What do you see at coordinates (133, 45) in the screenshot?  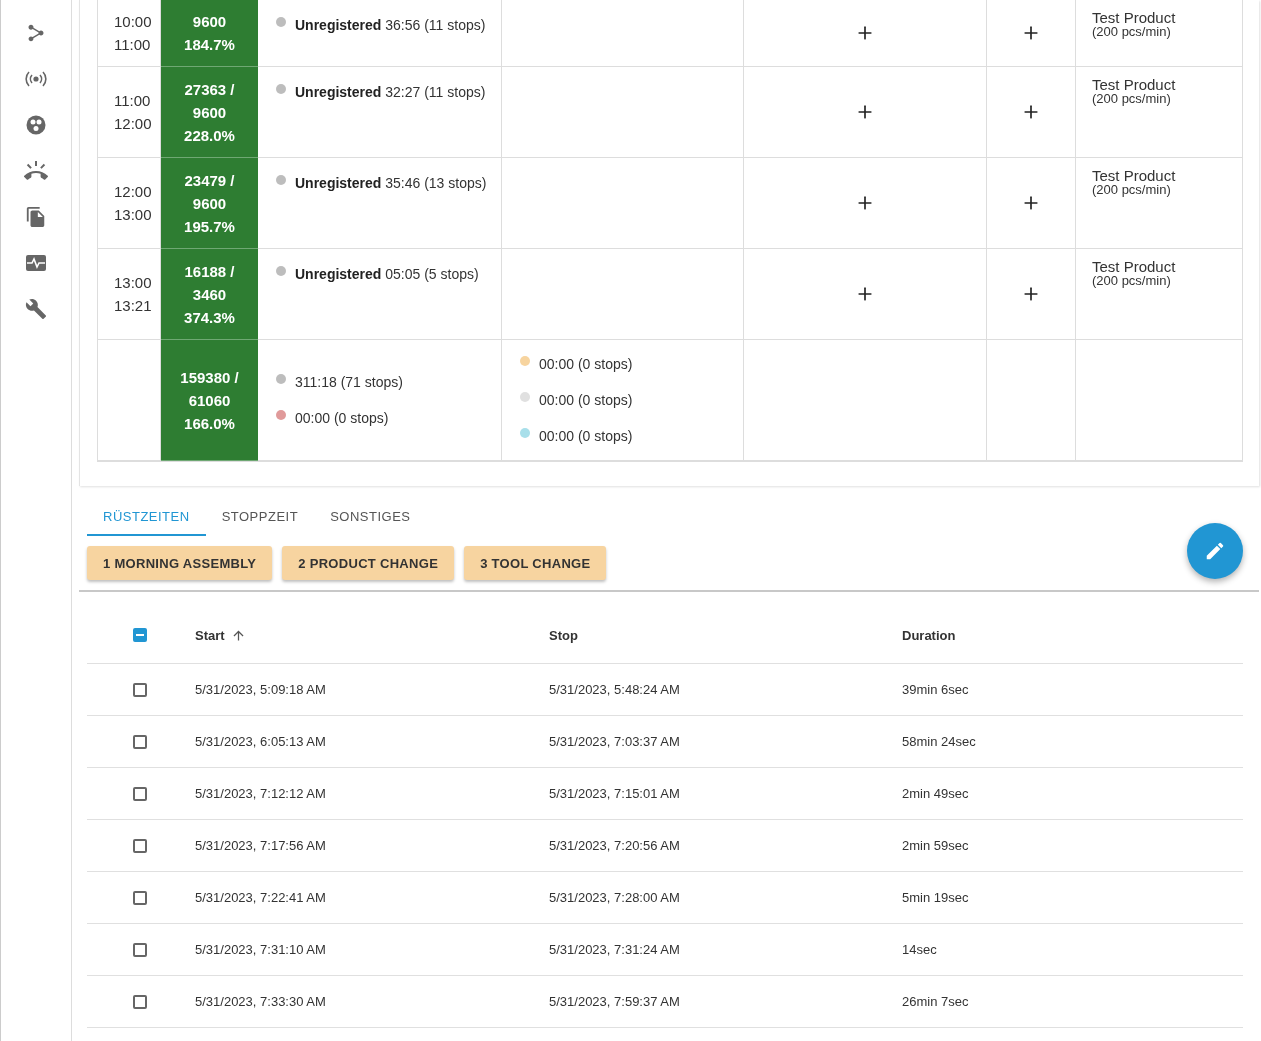 I see `time-end: 11:00` at bounding box center [133, 45].